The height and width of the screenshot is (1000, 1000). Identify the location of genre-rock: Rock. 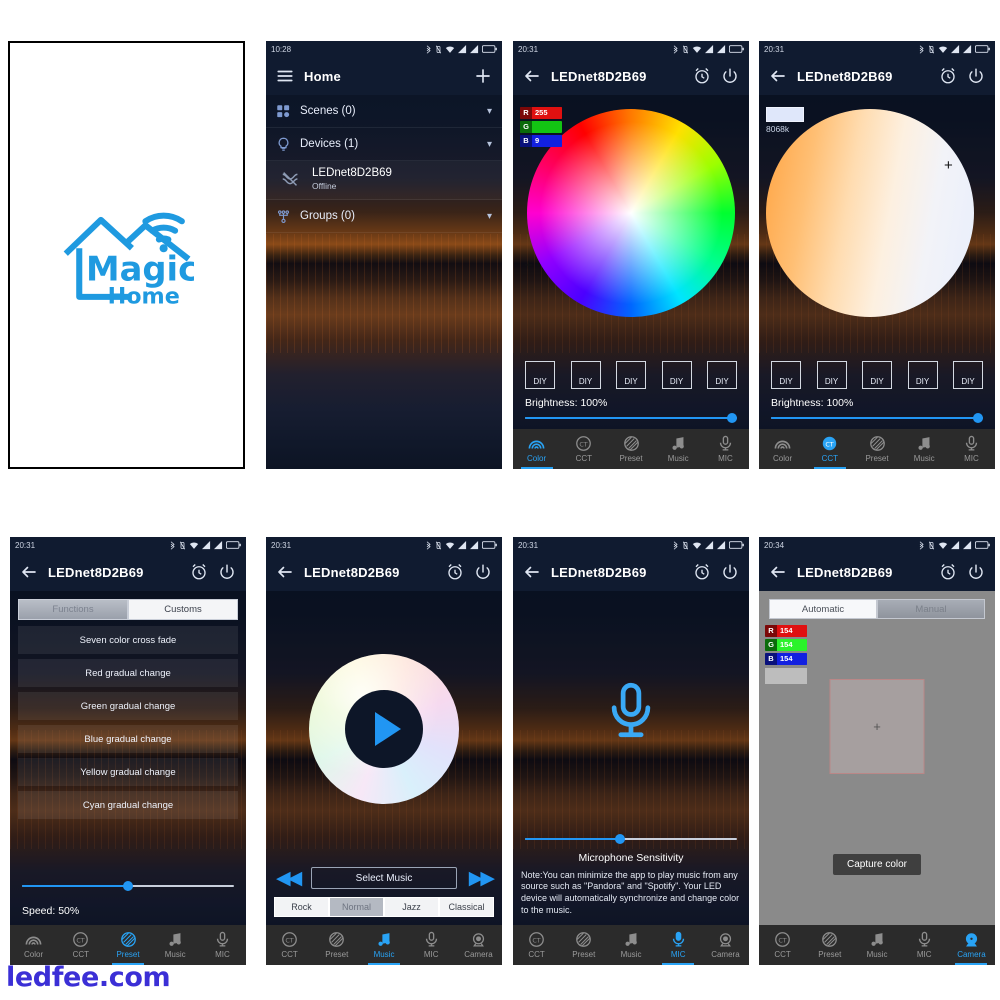
(301, 907).